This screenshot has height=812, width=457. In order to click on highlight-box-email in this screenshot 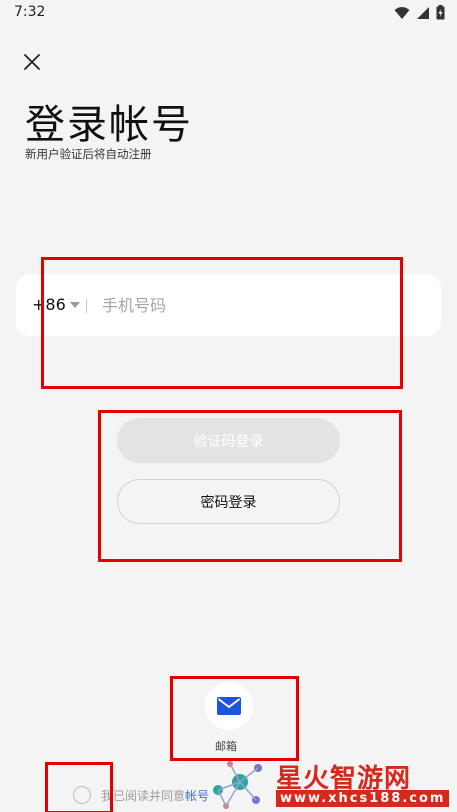, I will do `click(234, 718)`.